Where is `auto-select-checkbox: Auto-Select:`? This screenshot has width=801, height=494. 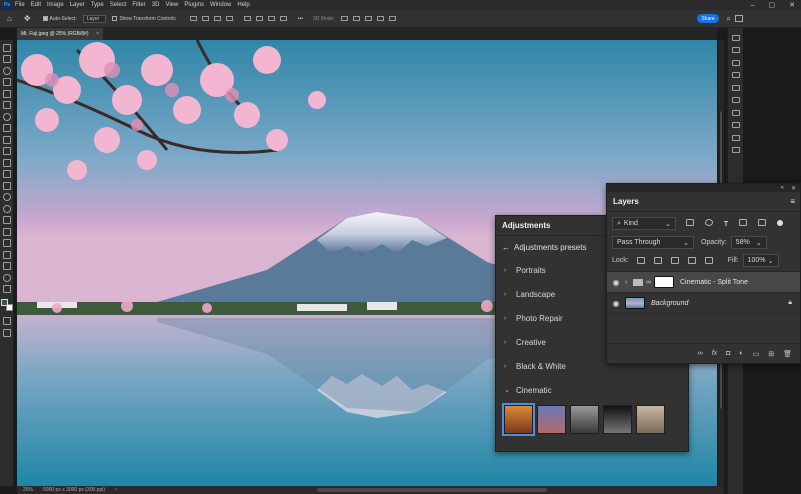 auto-select-checkbox: Auto-Select: is located at coordinates (59, 19).